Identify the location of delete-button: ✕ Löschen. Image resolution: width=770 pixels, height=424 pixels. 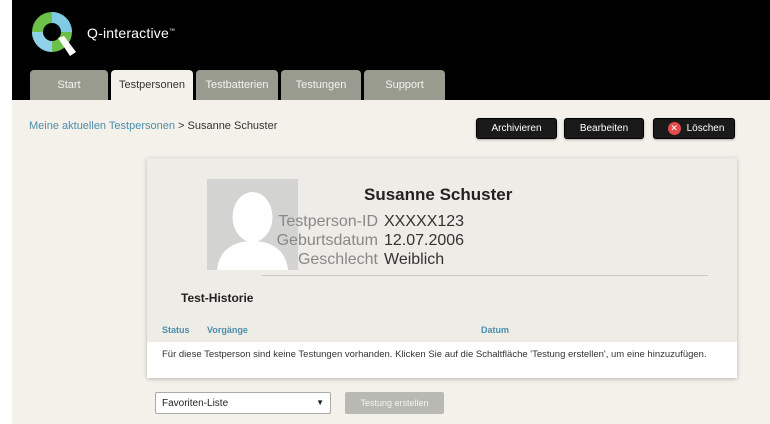
(694, 128).